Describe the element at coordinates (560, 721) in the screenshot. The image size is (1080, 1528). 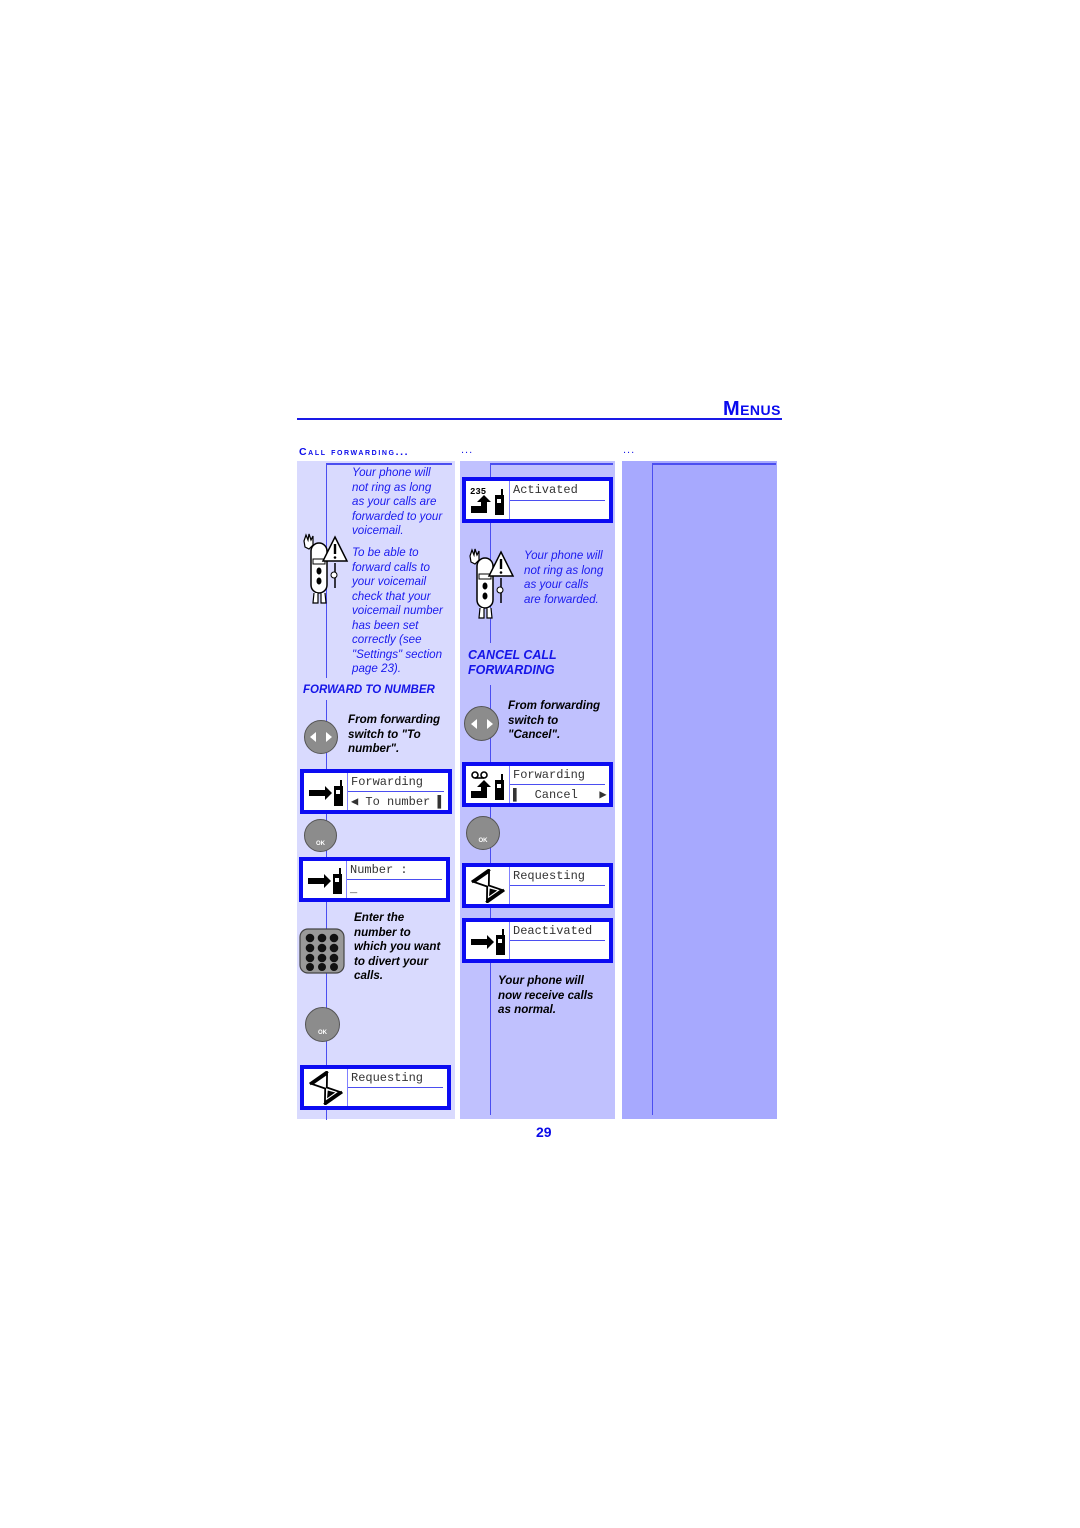
I see `step-switch-to-cancel: From forwarding switch to "Cancel".` at that location.